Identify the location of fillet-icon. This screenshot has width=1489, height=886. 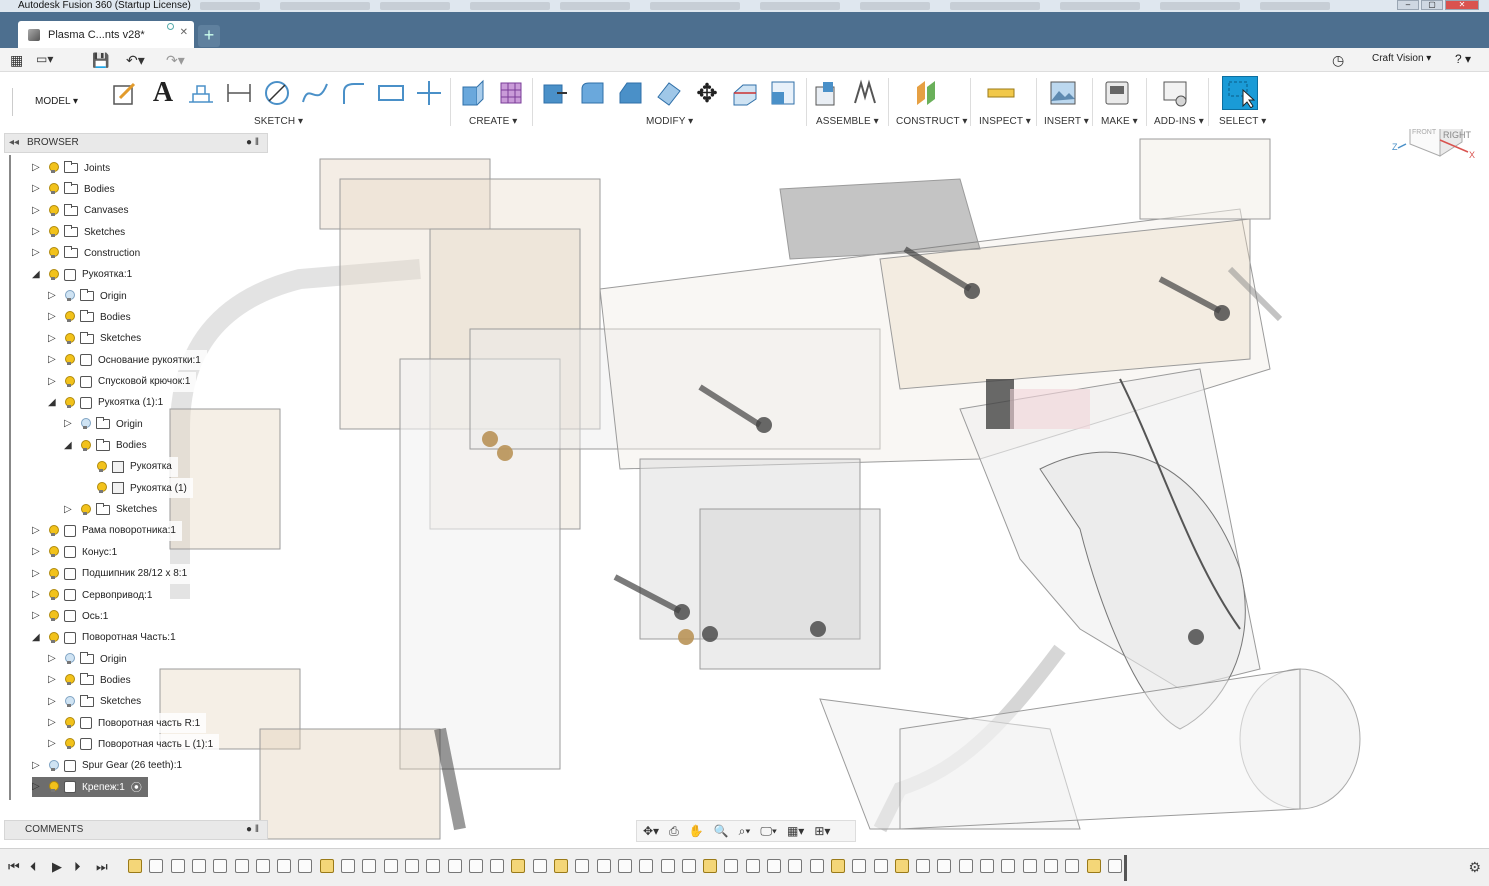
(593, 93).